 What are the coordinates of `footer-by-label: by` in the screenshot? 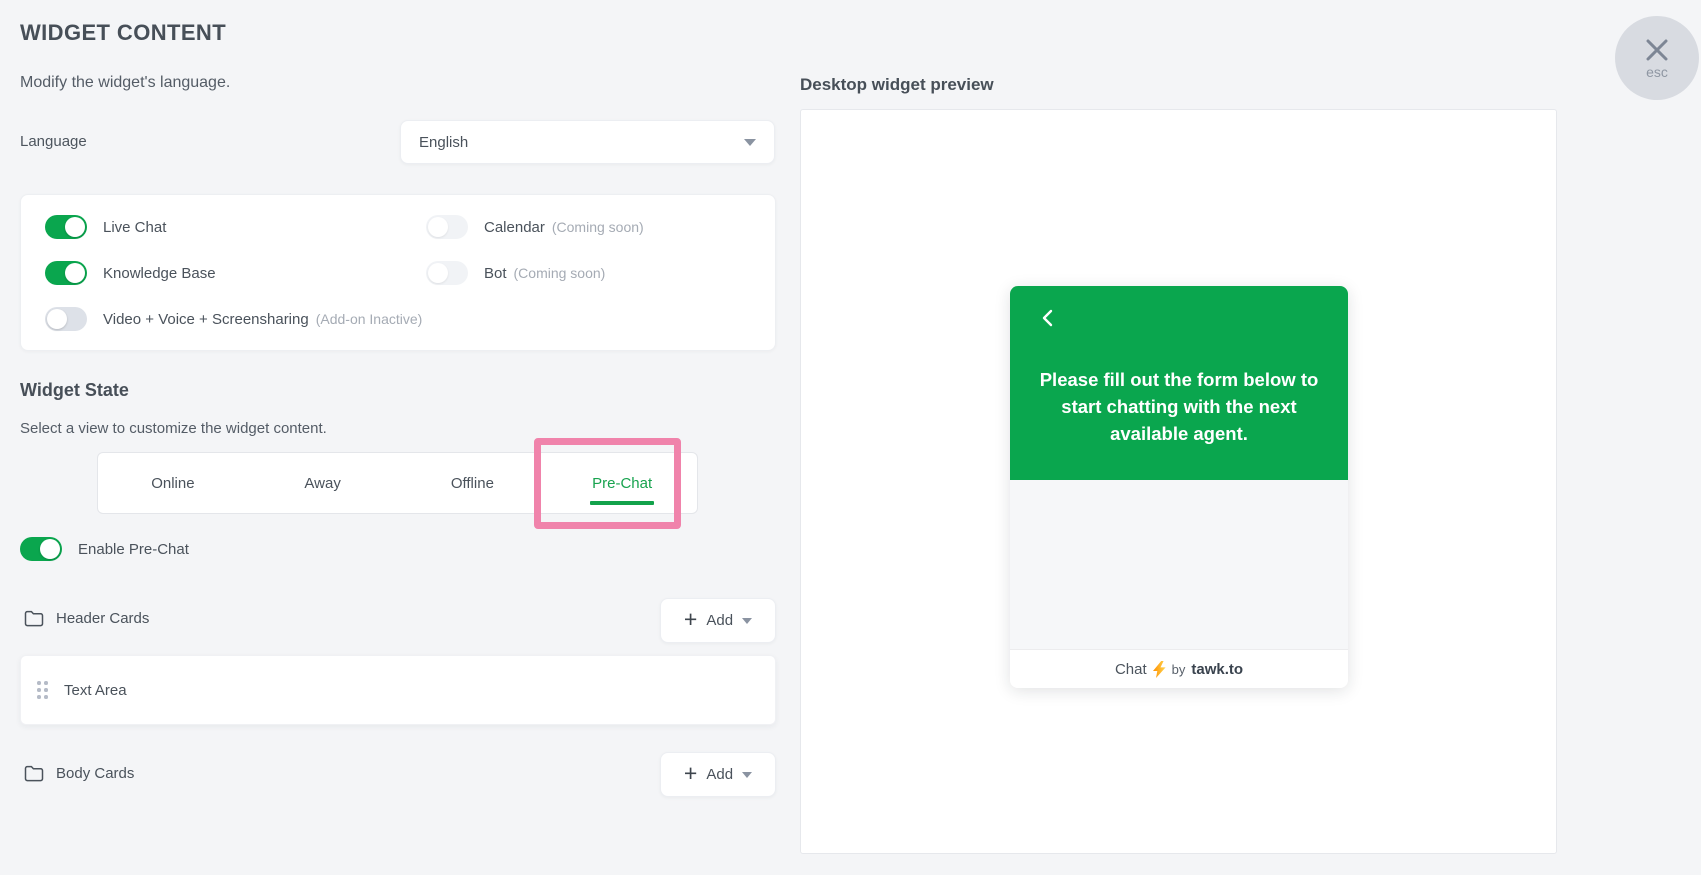 It's located at (1178, 669).